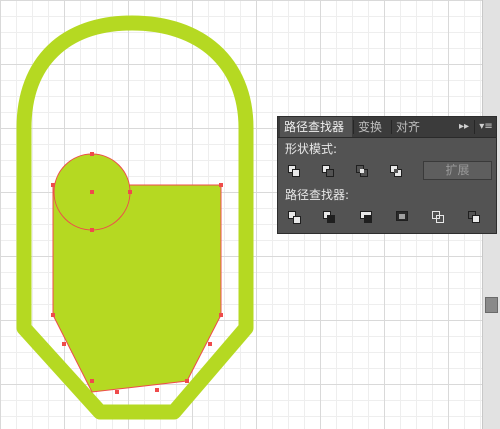 Image resolution: width=500 pixels, height=429 pixels. I want to click on trim-icon, so click(329, 217).